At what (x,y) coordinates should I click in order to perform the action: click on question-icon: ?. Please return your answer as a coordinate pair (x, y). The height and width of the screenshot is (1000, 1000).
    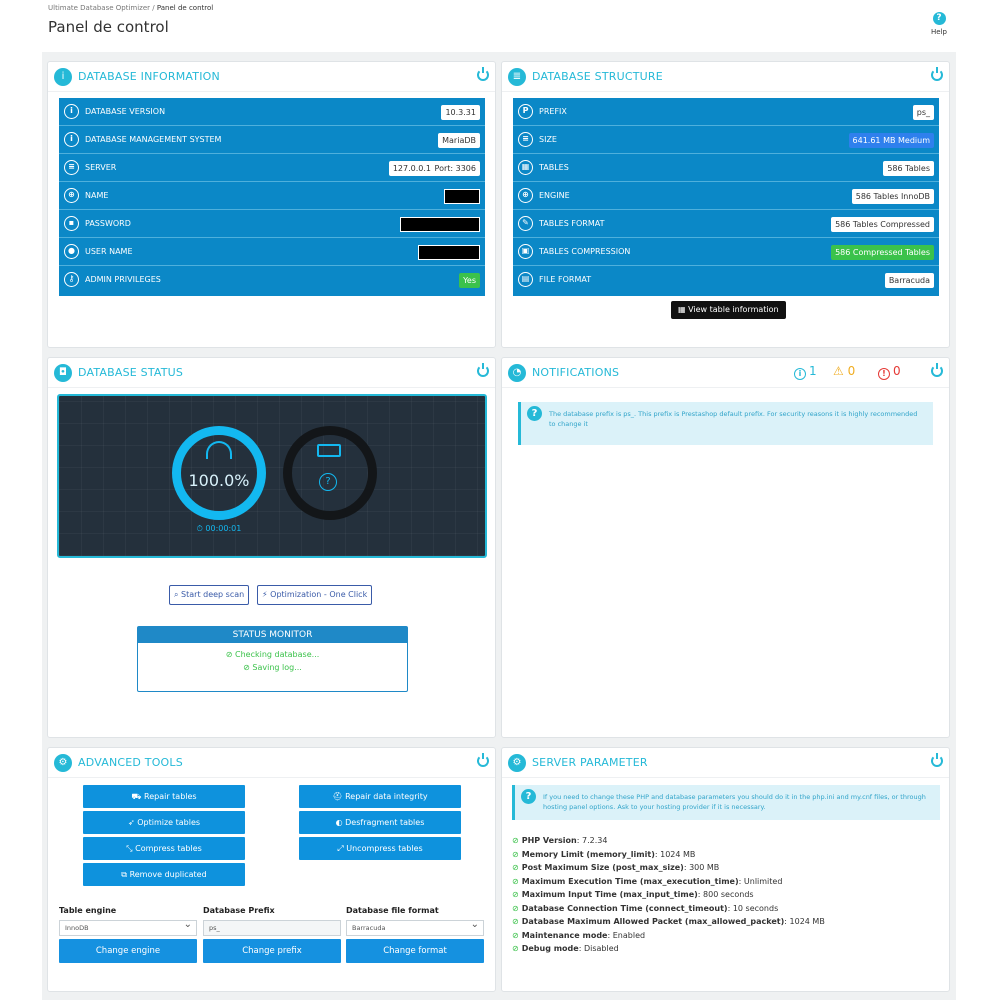
    Looking at the image, I should click on (328, 482).